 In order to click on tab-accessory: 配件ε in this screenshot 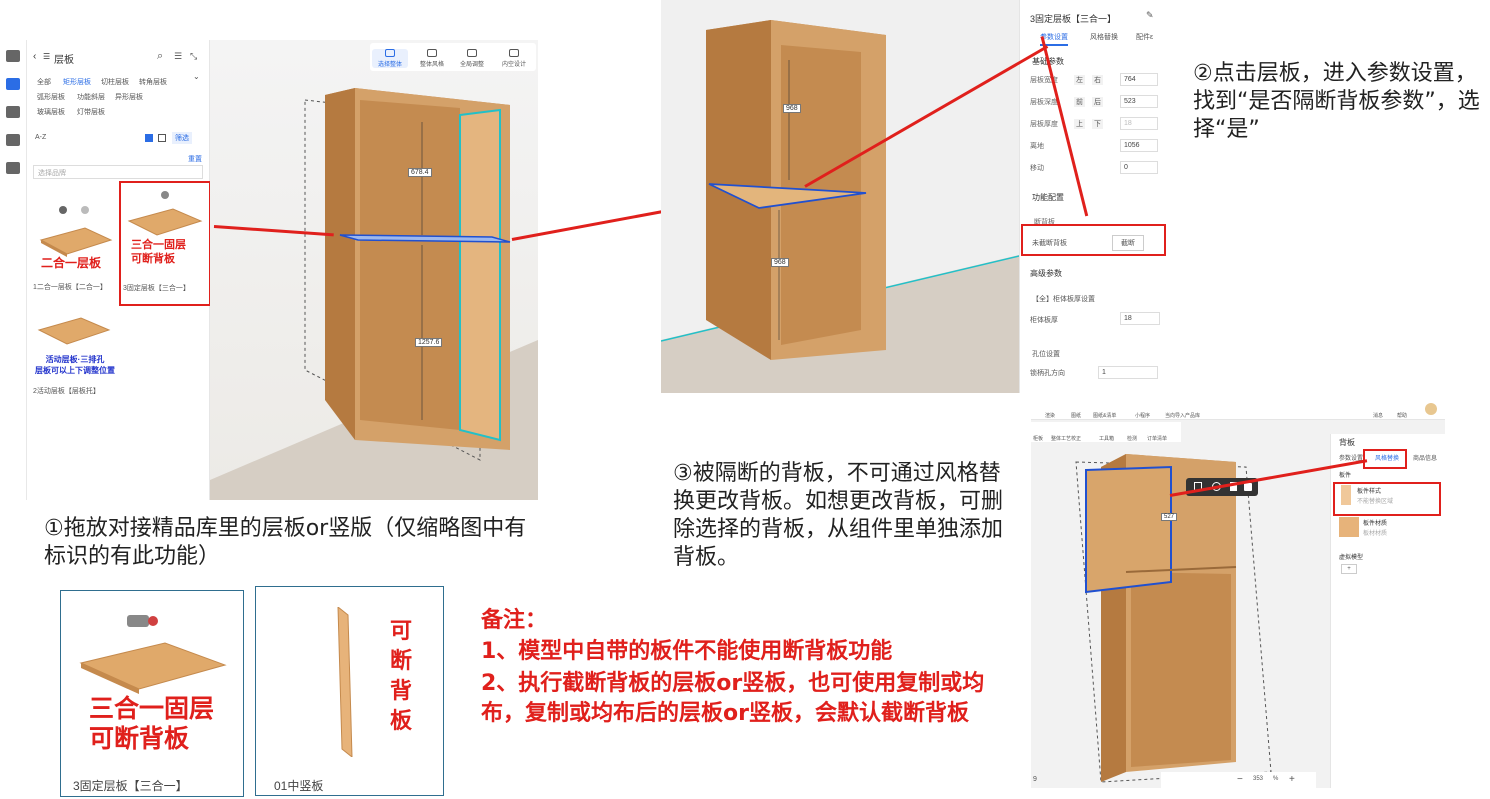, I will do `click(1144, 37)`.